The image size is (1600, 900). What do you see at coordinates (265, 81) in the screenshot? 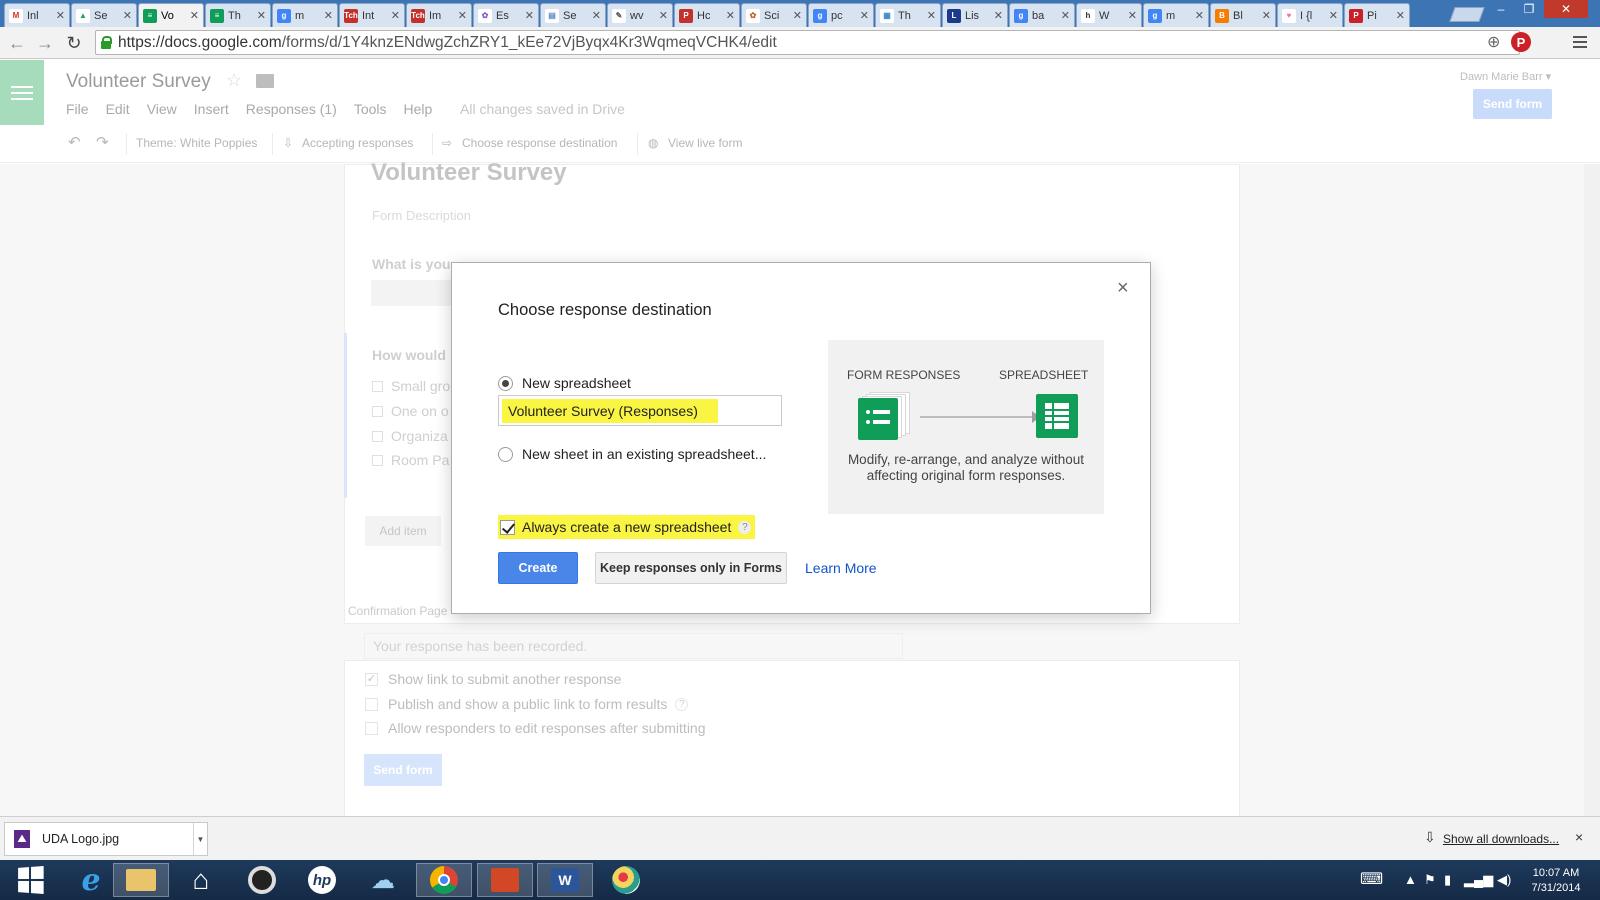
I see `folder-icon` at bounding box center [265, 81].